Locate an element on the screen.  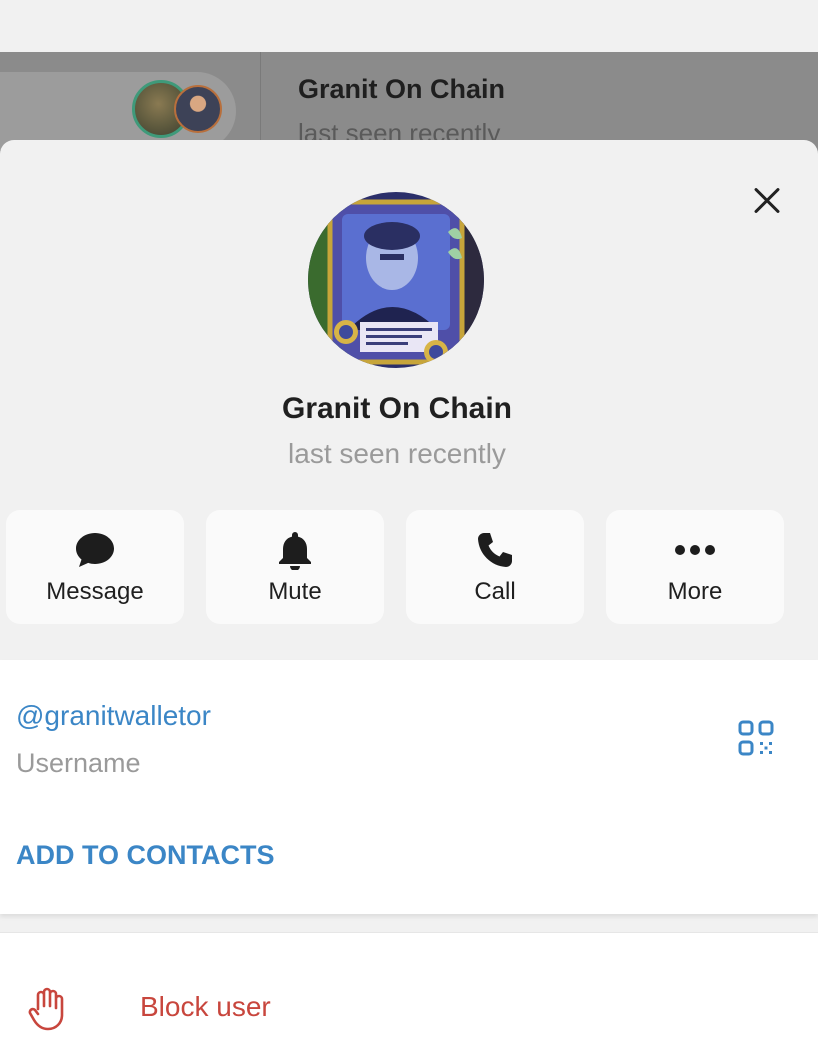
block-user-label: Block user is located at coordinates (205, 1006).